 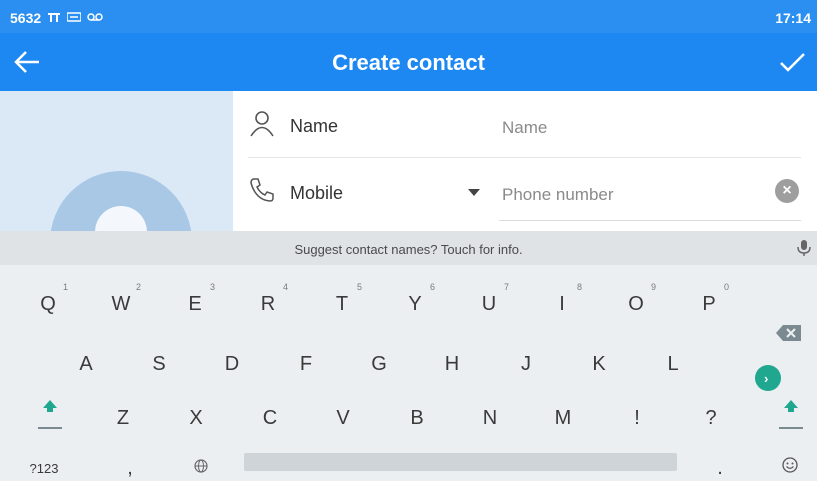 I want to click on key-d: D, so click(x=232, y=363).